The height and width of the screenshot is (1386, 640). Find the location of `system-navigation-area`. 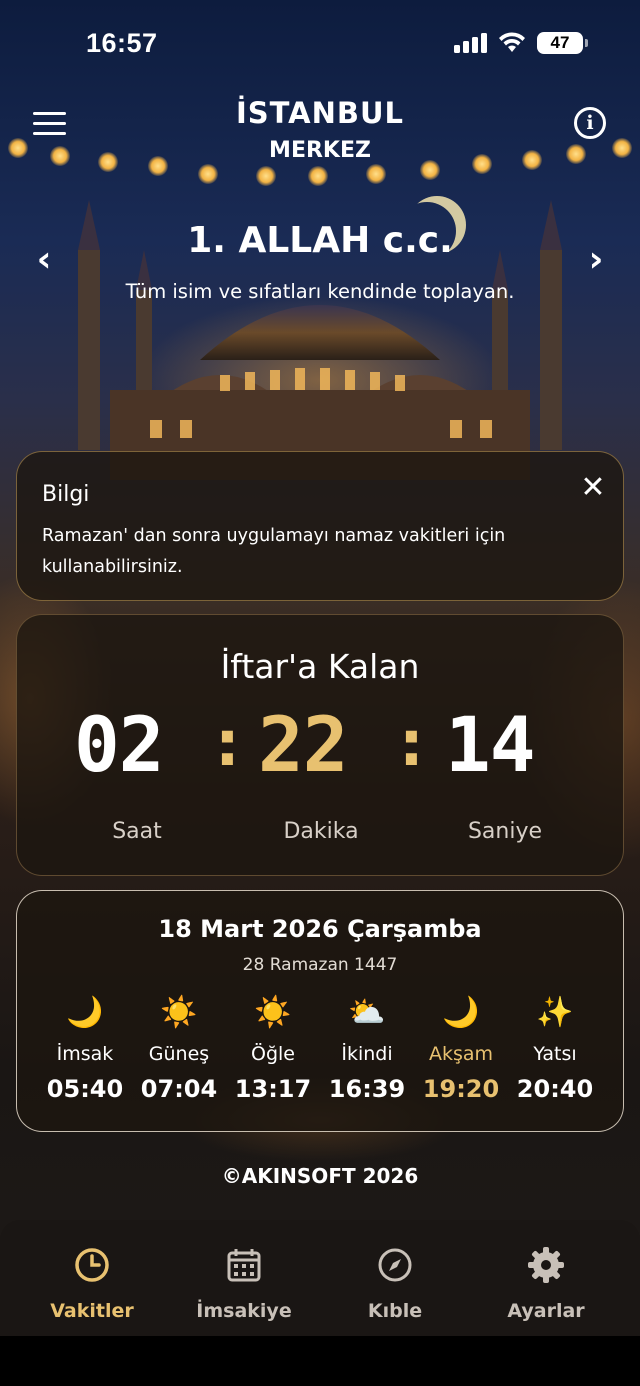

system-navigation-area is located at coordinates (320, 1361).